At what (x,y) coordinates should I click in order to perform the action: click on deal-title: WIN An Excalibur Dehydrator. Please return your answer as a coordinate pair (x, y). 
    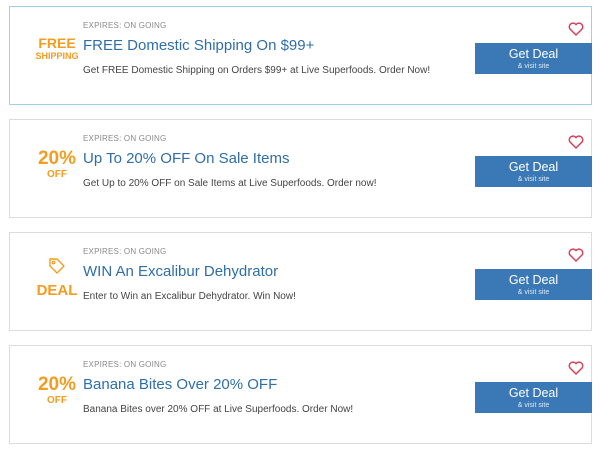
    Looking at the image, I should click on (180, 271).